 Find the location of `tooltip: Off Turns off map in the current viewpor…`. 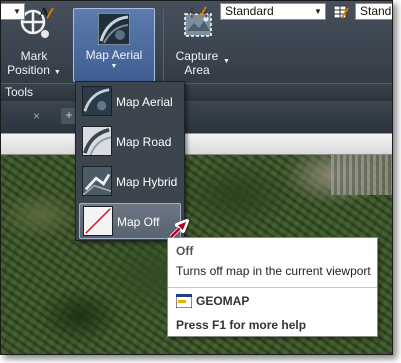

tooltip: Off Turns off map in the current viewpor… is located at coordinates (272, 287).